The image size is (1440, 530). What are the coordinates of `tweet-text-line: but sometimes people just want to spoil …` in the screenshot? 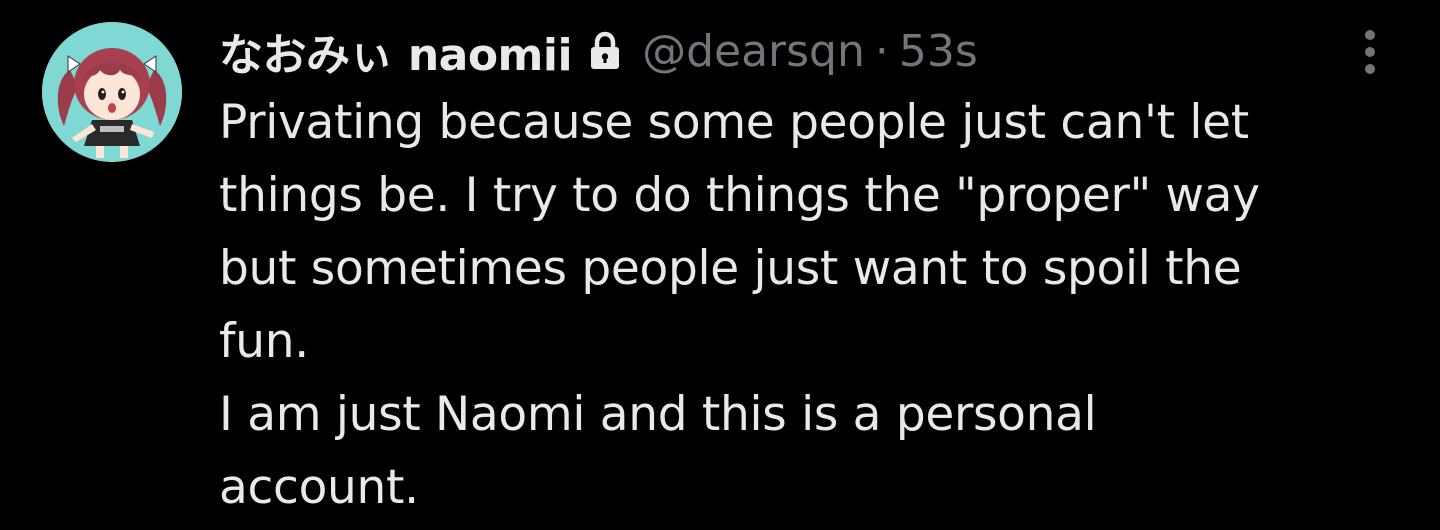 It's located at (730, 268).